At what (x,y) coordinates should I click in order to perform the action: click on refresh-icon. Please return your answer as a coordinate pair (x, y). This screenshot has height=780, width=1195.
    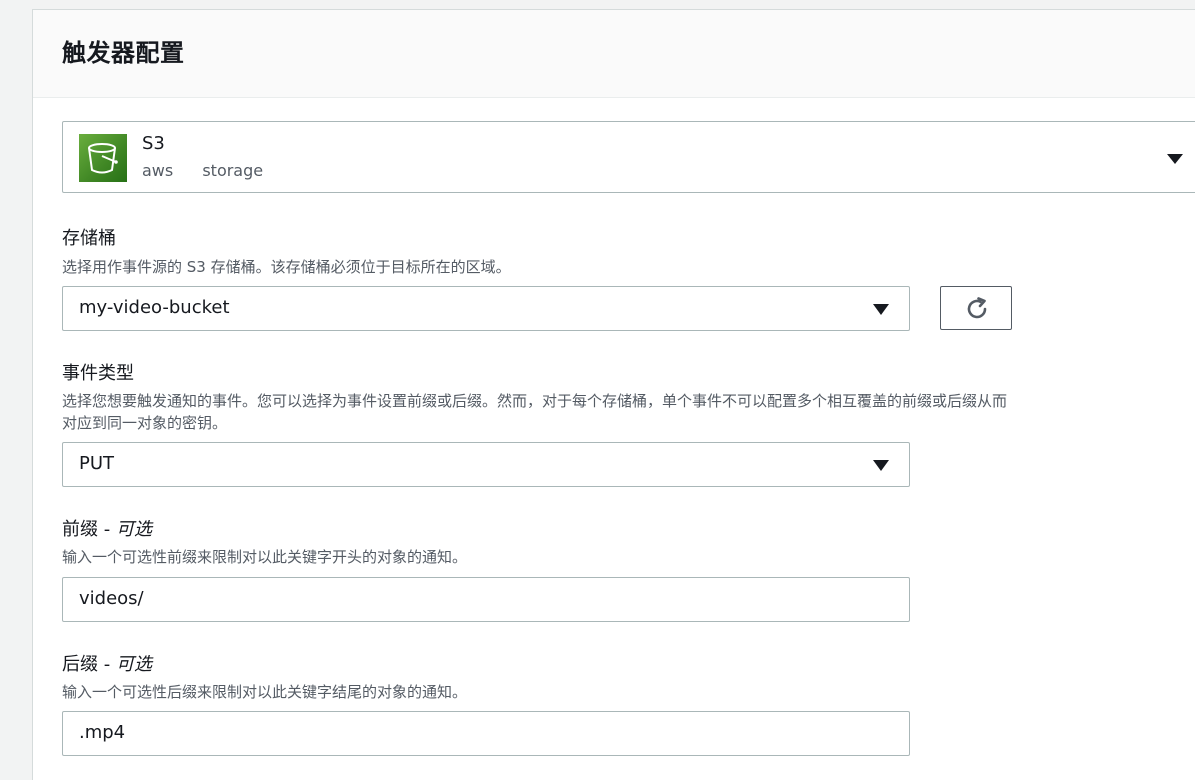
    Looking at the image, I should click on (977, 308).